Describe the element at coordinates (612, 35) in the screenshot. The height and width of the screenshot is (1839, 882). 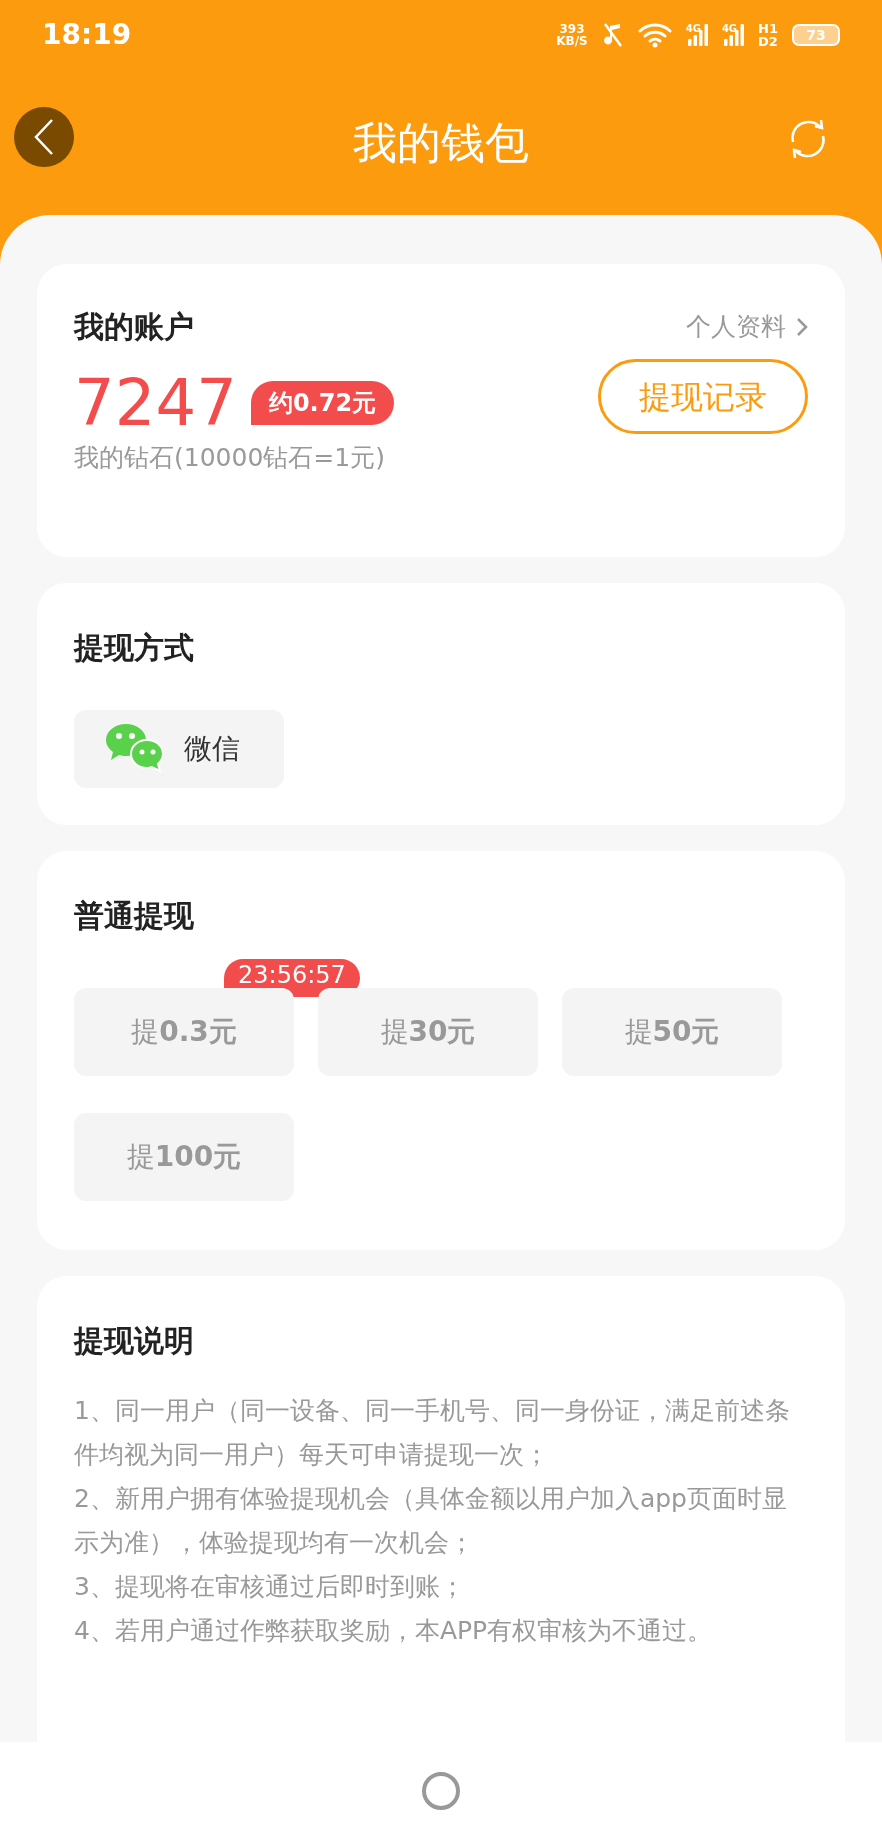
I see `mute-icon` at that location.